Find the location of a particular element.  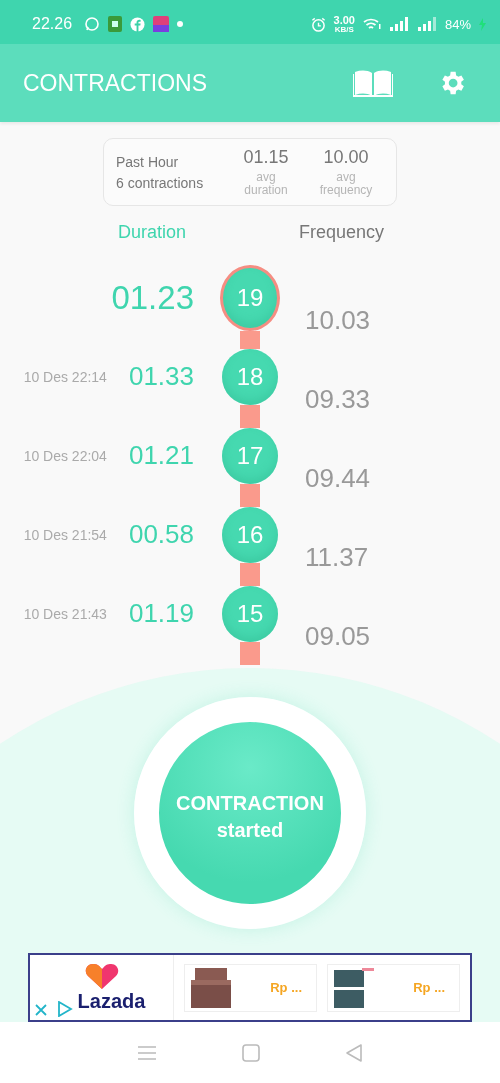

avg-frequency-label: avg frequency is located at coordinates (346, 184).